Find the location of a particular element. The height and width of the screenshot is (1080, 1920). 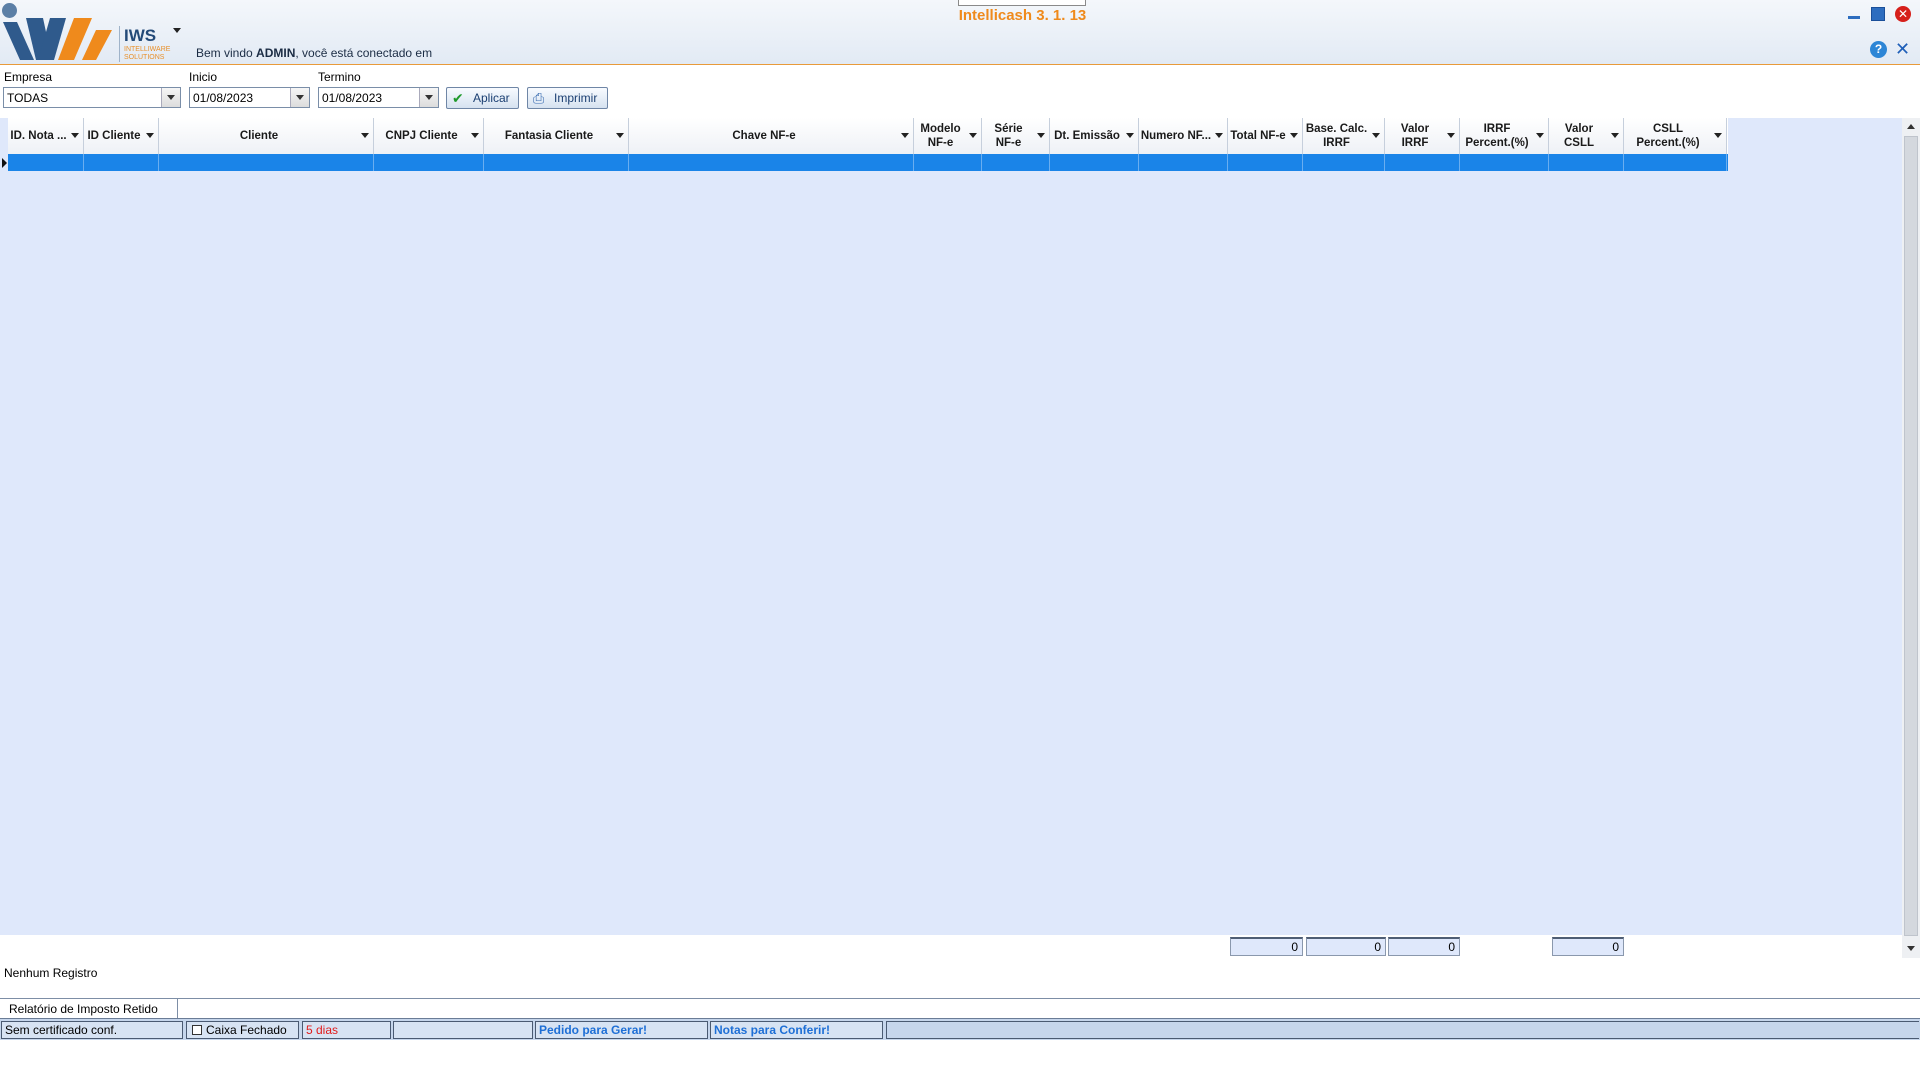

days-status: 5 dias is located at coordinates (346, 1030).